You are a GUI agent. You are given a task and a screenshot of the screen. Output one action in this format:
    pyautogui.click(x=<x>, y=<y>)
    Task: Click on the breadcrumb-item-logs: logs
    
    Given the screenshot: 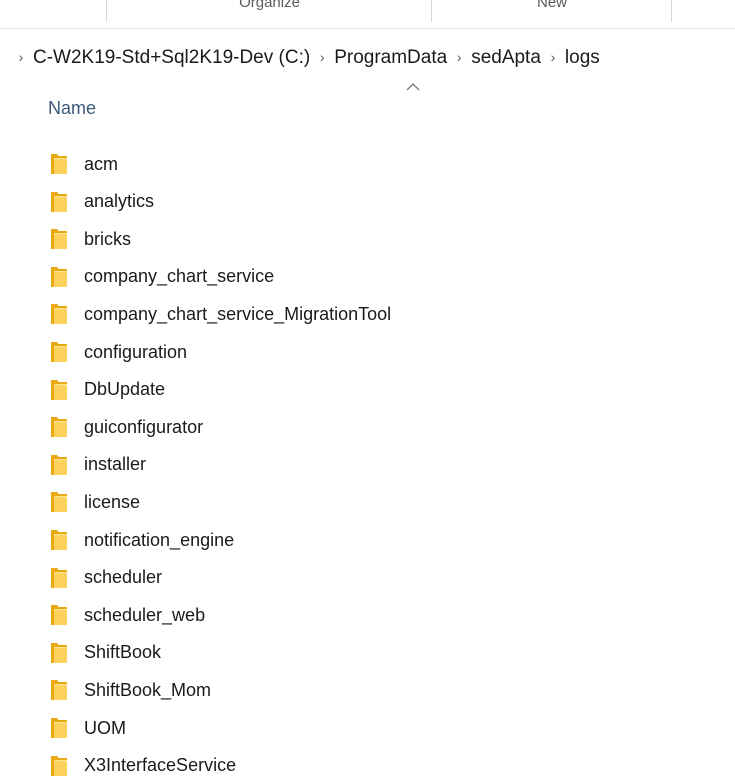 What is the action you would take?
    pyautogui.click(x=582, y=58)
    